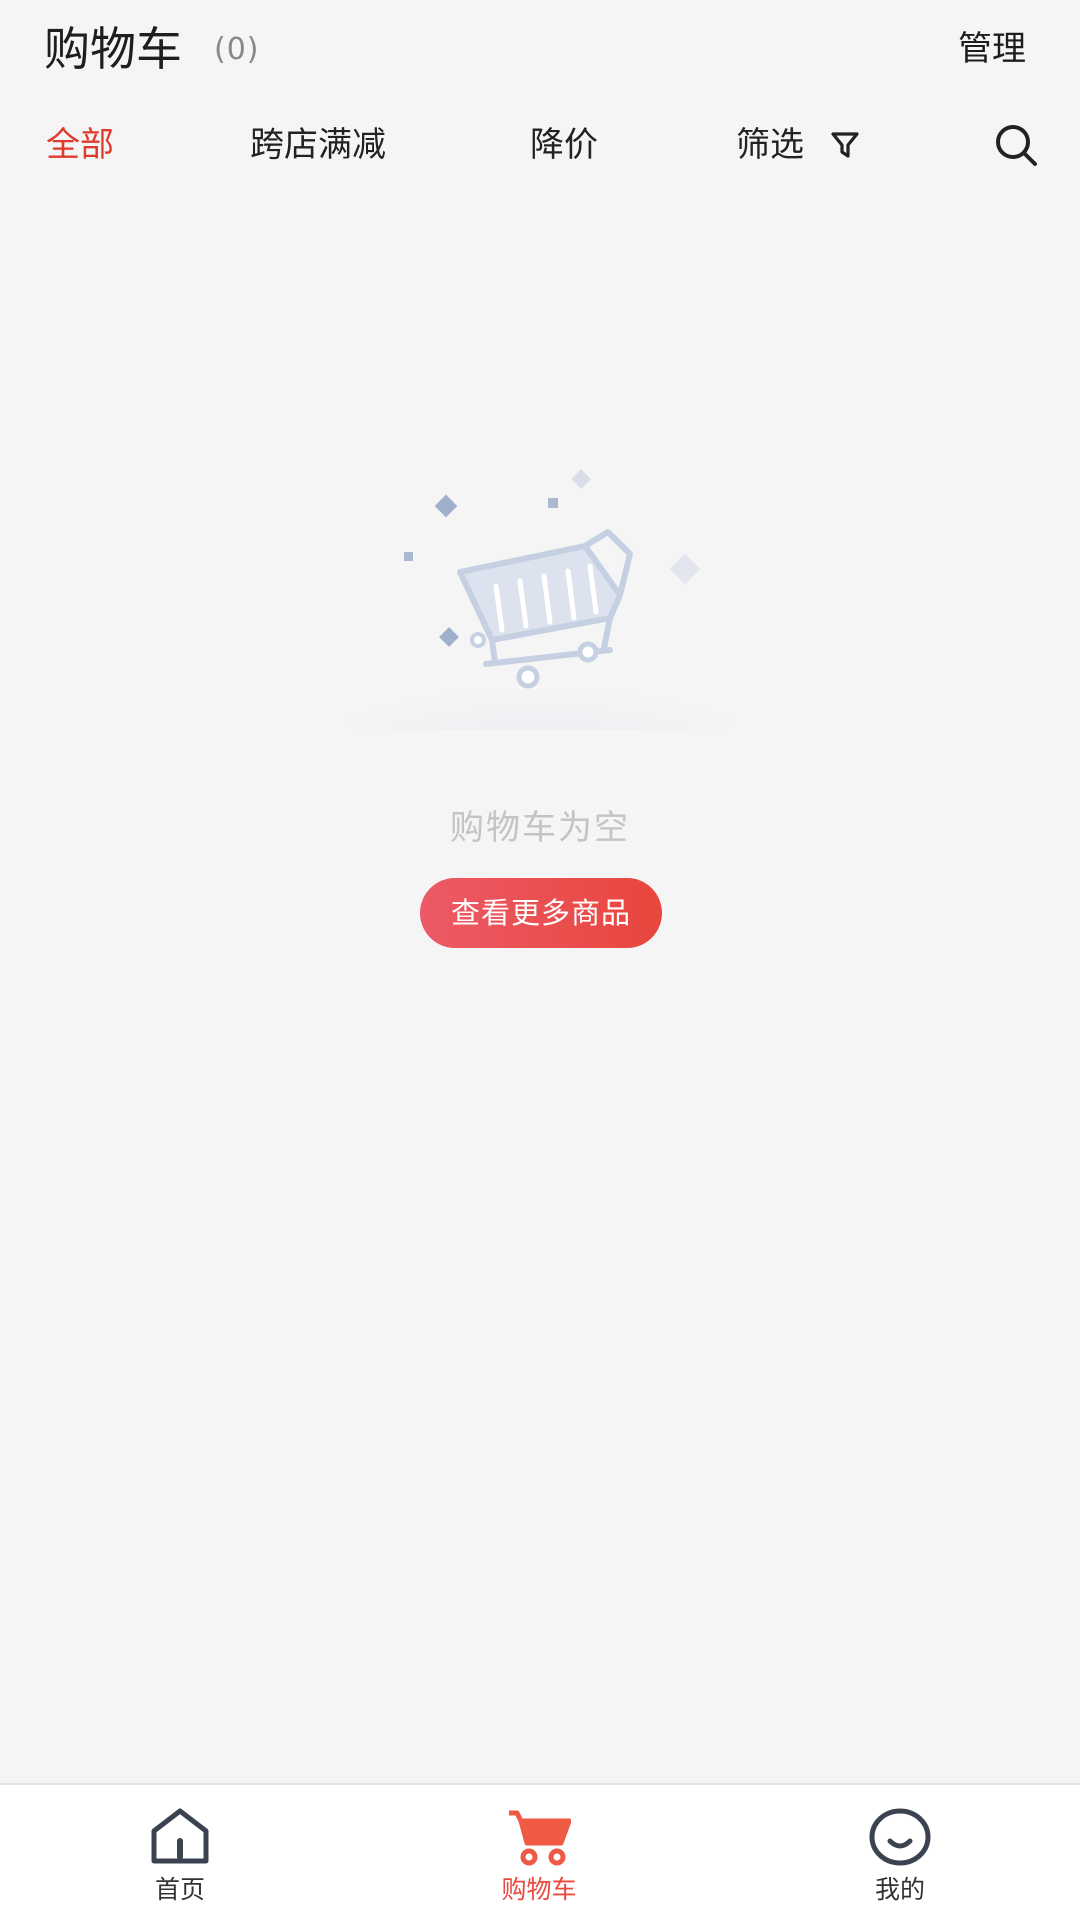 The width and height of the screenshot is (1080, 1922). Describe the element at coordinates (540, 828) in the screenshot. I see `empty-cart-message: 购物车为空` at that location.